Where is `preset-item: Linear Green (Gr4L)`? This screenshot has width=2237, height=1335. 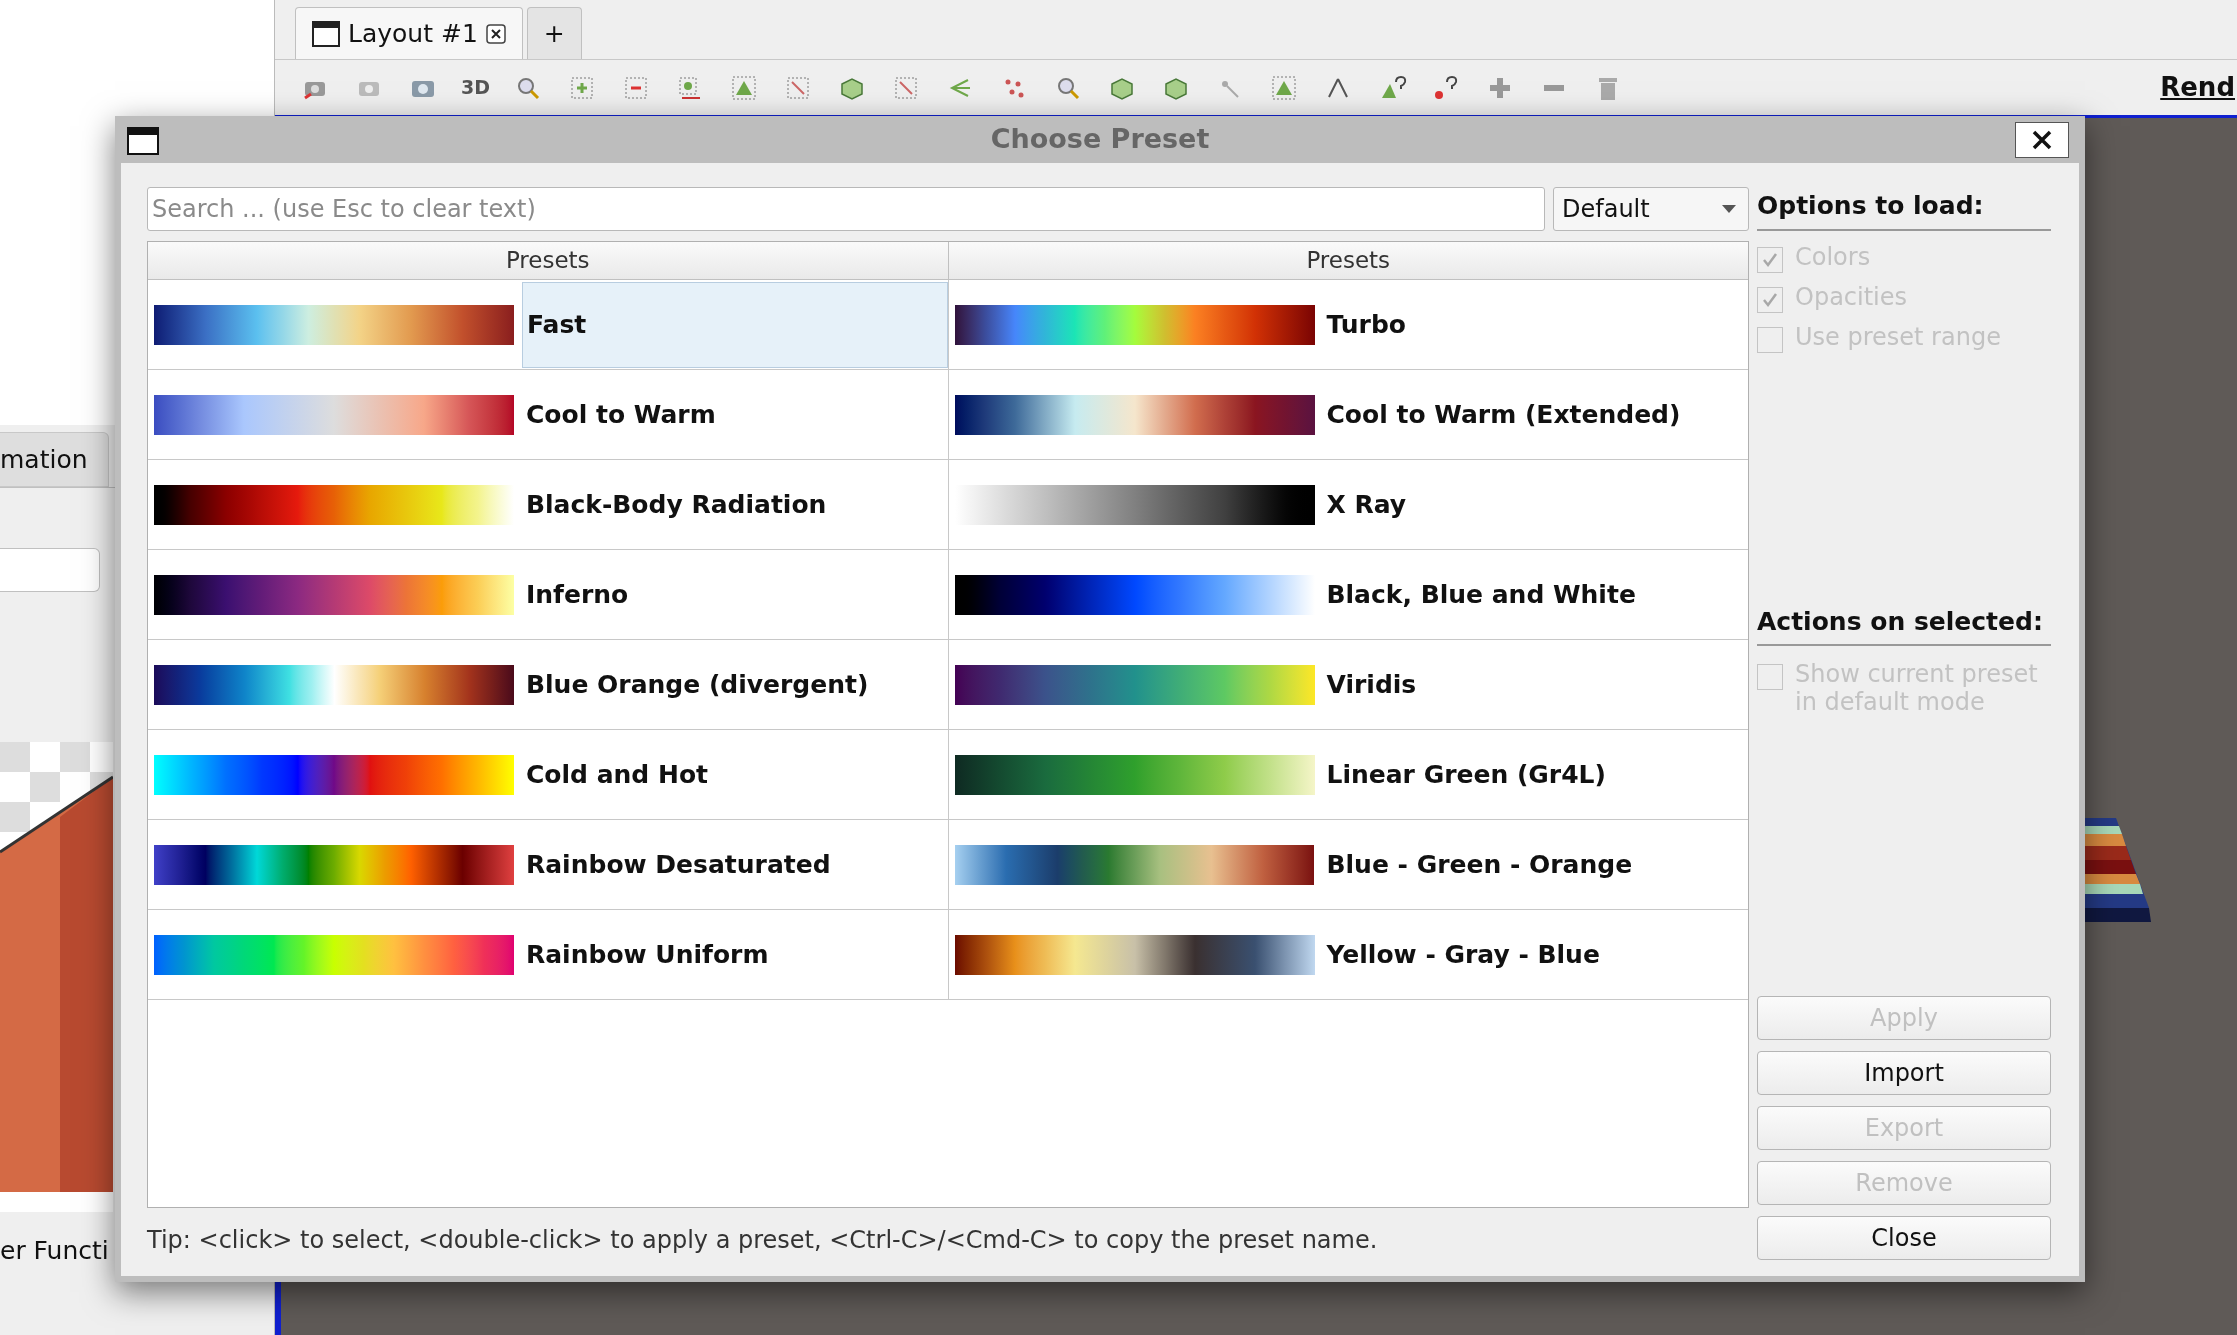
preset-item: Linear Green (Gr4L) is located at coordinates (1348, 774).